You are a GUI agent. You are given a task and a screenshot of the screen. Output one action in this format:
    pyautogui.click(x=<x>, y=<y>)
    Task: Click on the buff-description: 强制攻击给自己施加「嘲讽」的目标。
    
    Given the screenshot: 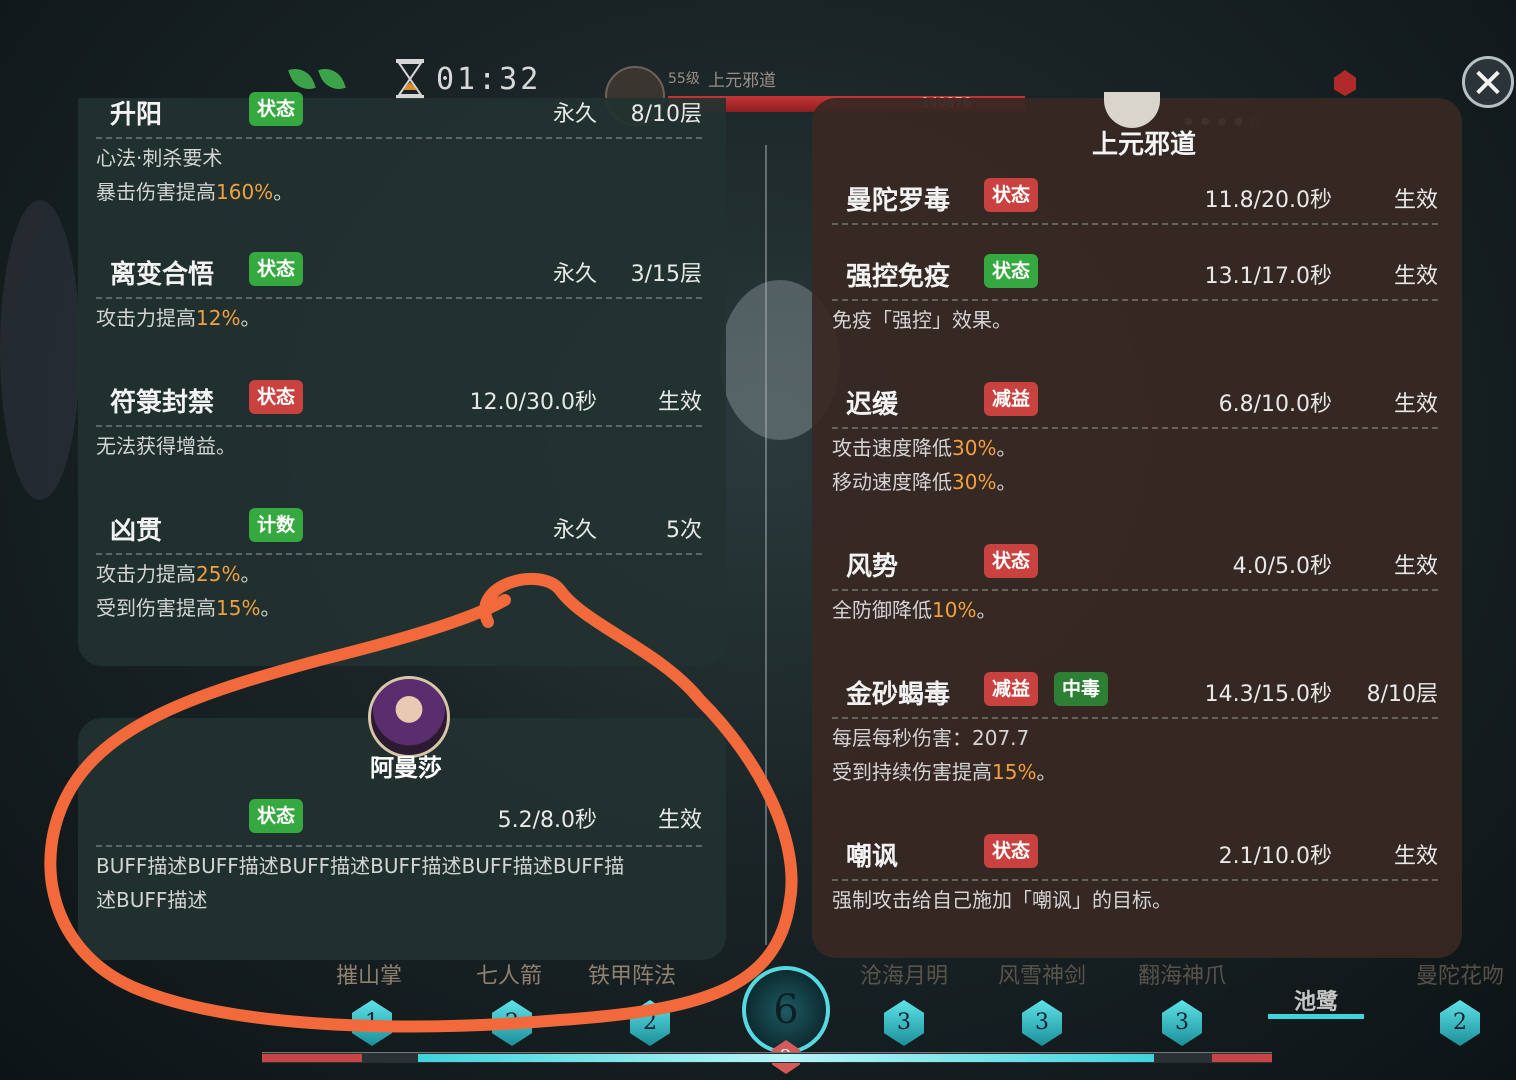 What is the action you would take?
    pyautogui.click(x=1002, y=900)
    